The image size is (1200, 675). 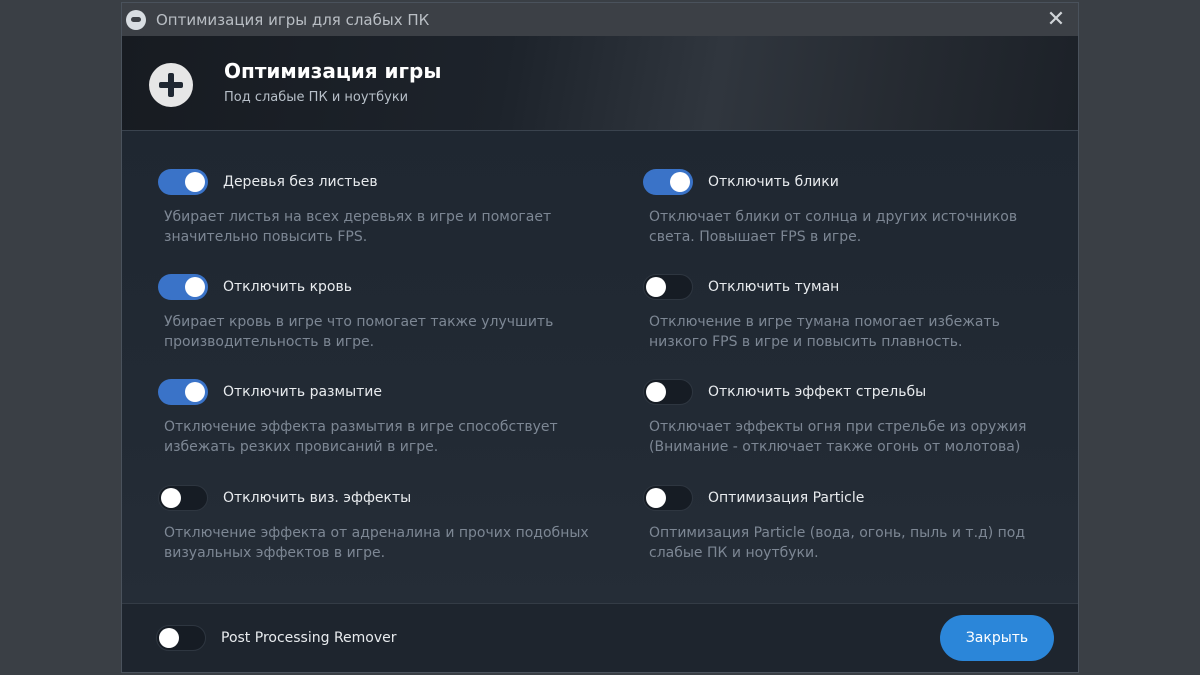 I want to click on option-post-processing-remover: Post Processing Remover, so click(x=276, y=638).